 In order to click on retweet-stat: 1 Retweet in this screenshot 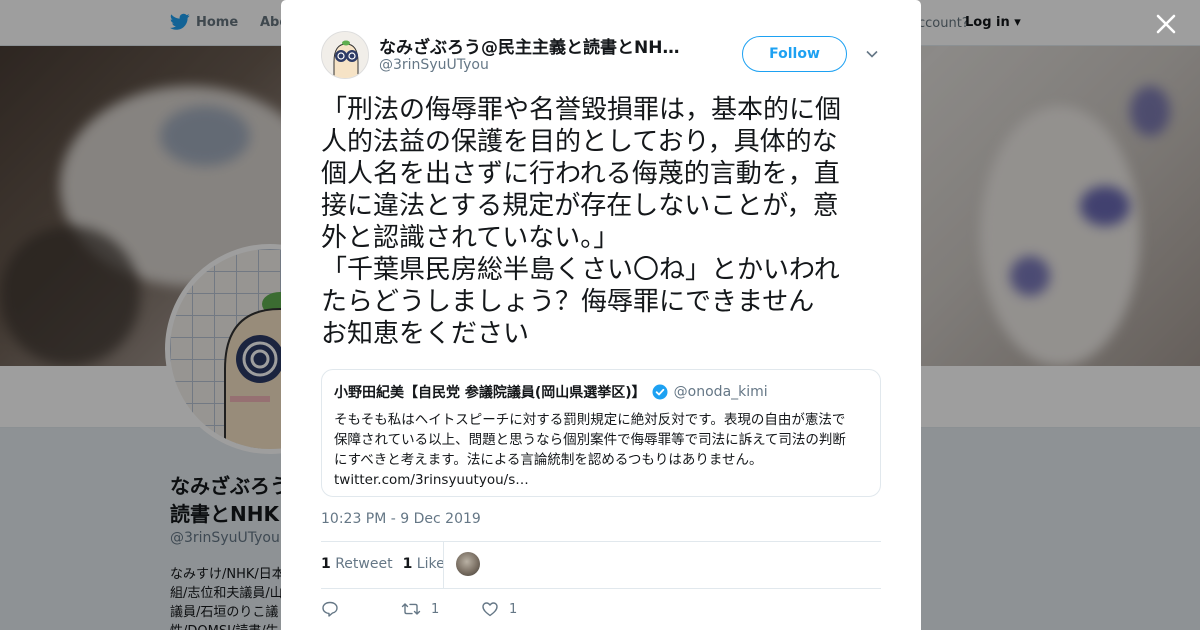, I will do `click(357, 564)`.